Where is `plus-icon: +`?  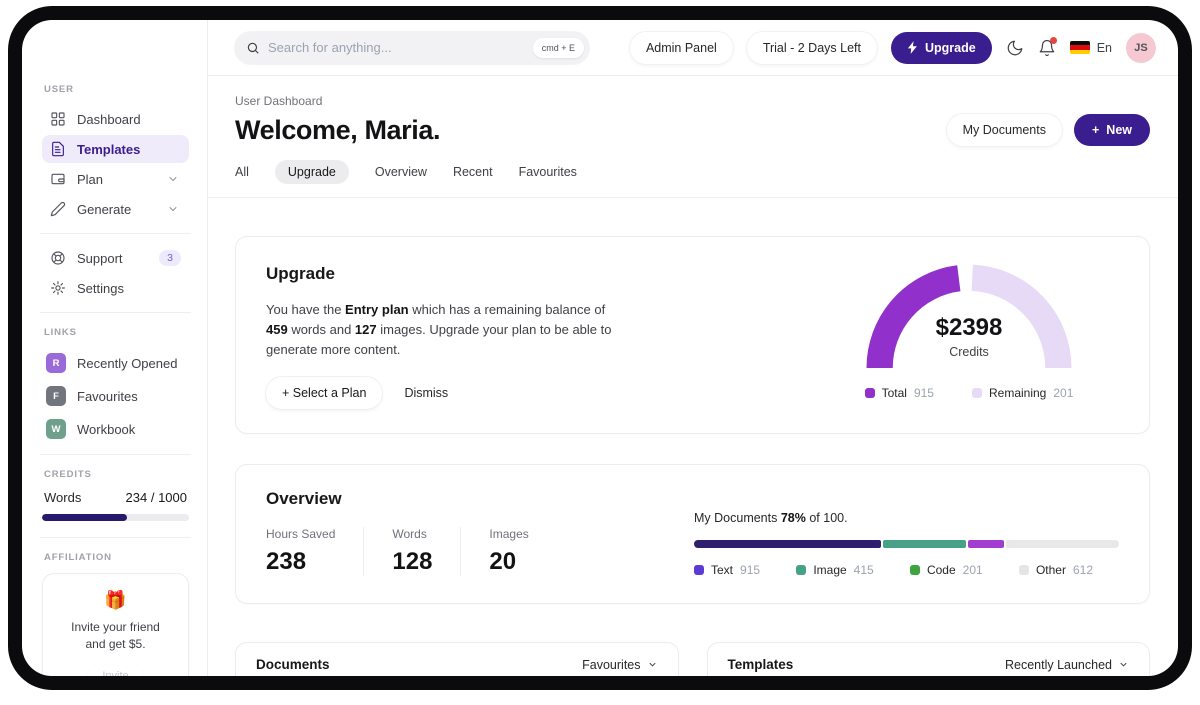 plus-icon: + is located at coordinates (1095, 130).